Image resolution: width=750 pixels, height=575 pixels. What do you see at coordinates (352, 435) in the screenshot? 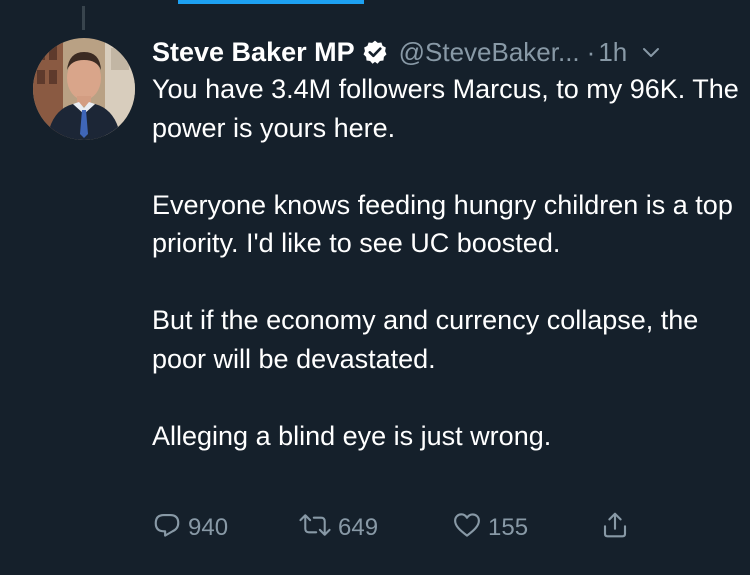
I see `tweet-paragraph: Alleging a blind eye is just wrong.` at bounding box center [352, 435].